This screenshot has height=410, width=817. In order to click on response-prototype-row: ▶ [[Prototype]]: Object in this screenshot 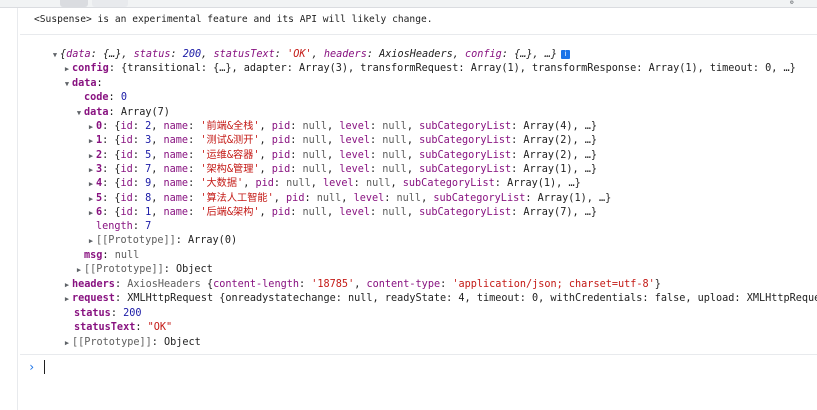, I will do `click(131, 343)`.